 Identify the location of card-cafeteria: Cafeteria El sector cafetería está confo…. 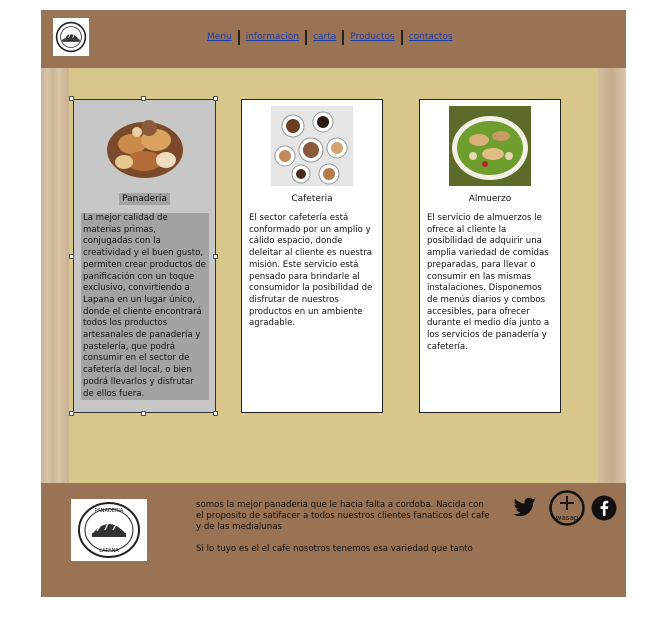
(312, 256).